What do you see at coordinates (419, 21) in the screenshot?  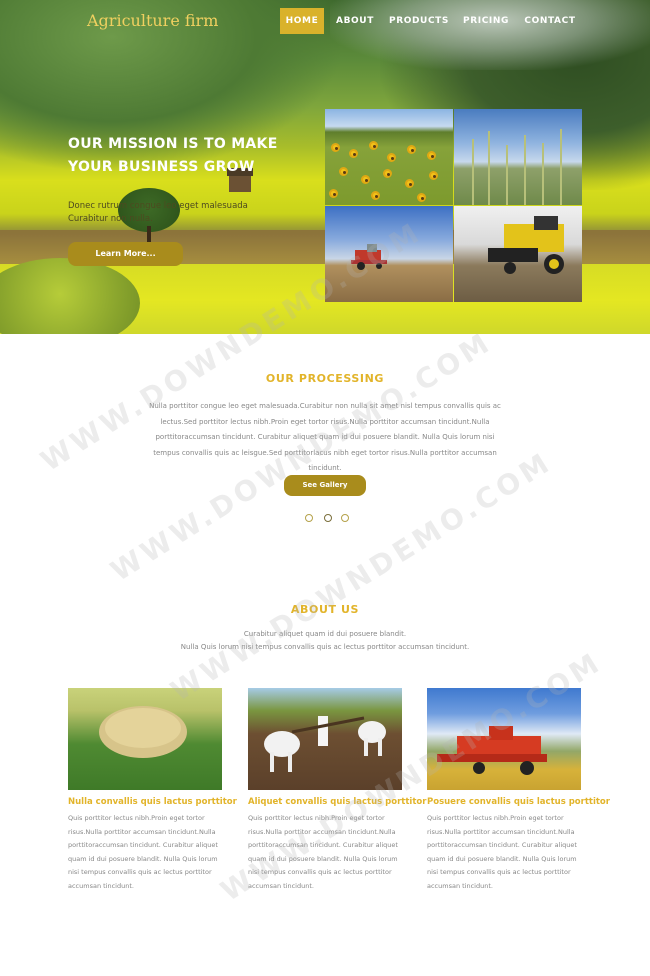 I see `nav-products: PRODUCTS` at bounding box center [419, 21].